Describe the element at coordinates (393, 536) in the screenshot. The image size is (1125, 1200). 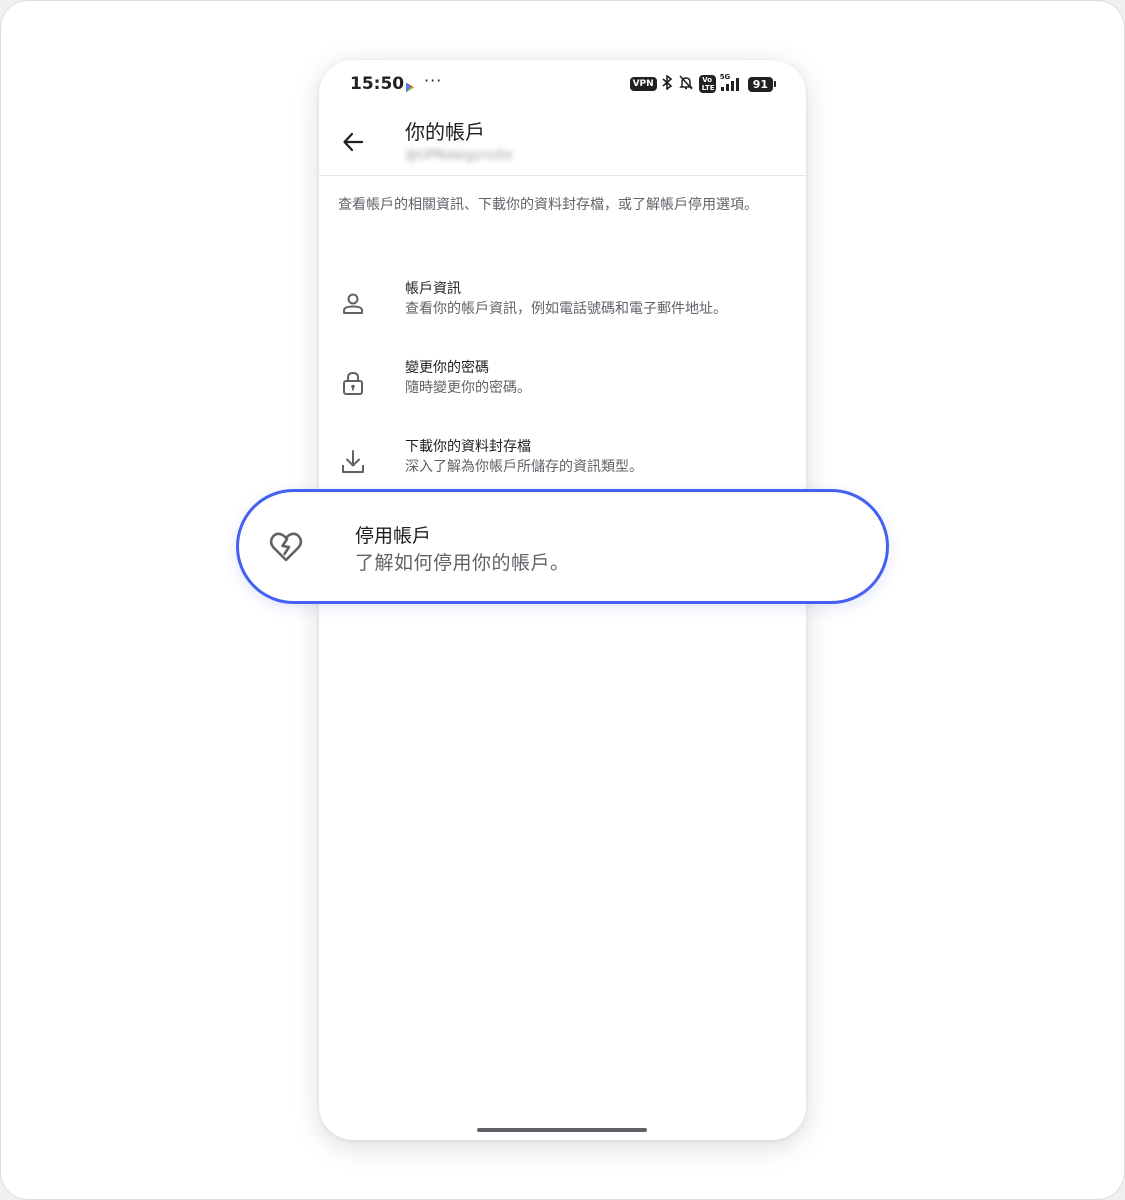
I see `menu-item-title: 停用帳戶` at that location.